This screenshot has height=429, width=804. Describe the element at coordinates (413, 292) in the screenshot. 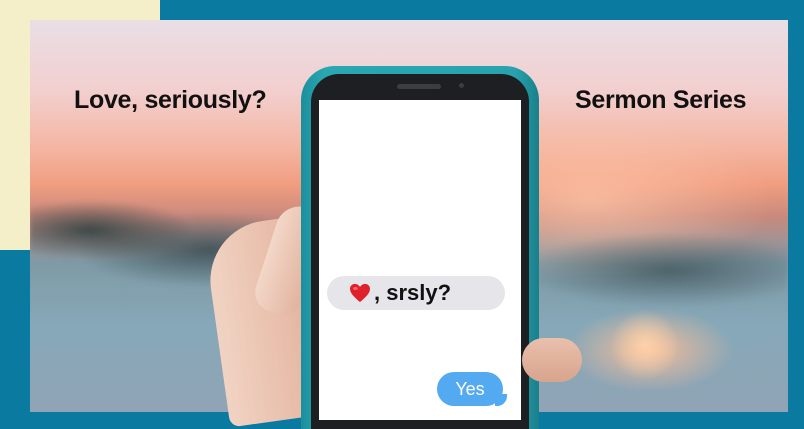

I see `received-message-text: , srsly?` at that location.